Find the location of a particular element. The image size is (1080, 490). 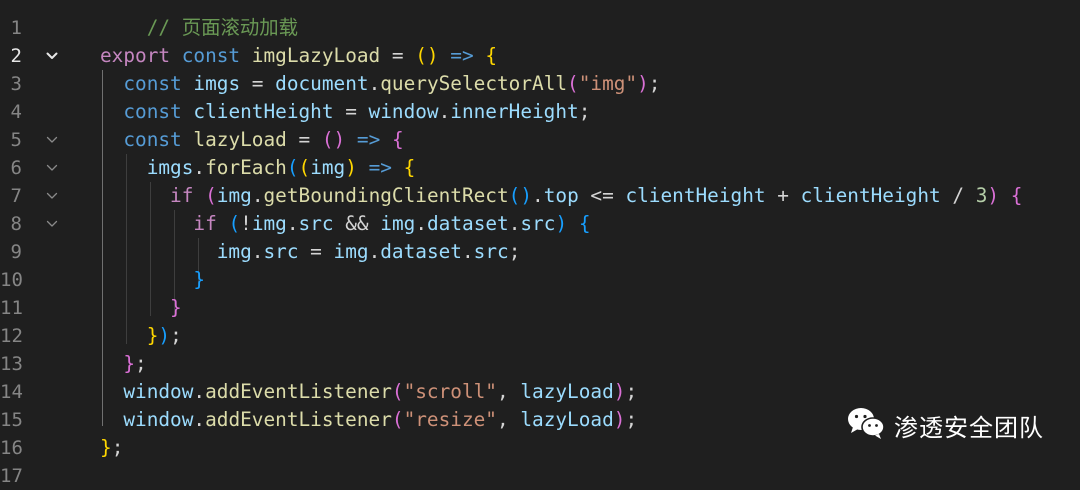

code-token: ! is located at coordinates (246, 223).